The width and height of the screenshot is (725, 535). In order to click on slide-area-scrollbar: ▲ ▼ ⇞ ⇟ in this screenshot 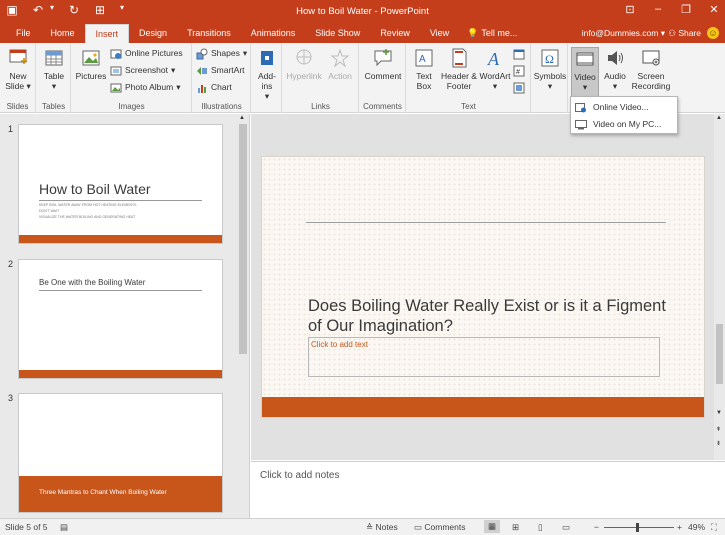, I will do `click(719, 287)`.